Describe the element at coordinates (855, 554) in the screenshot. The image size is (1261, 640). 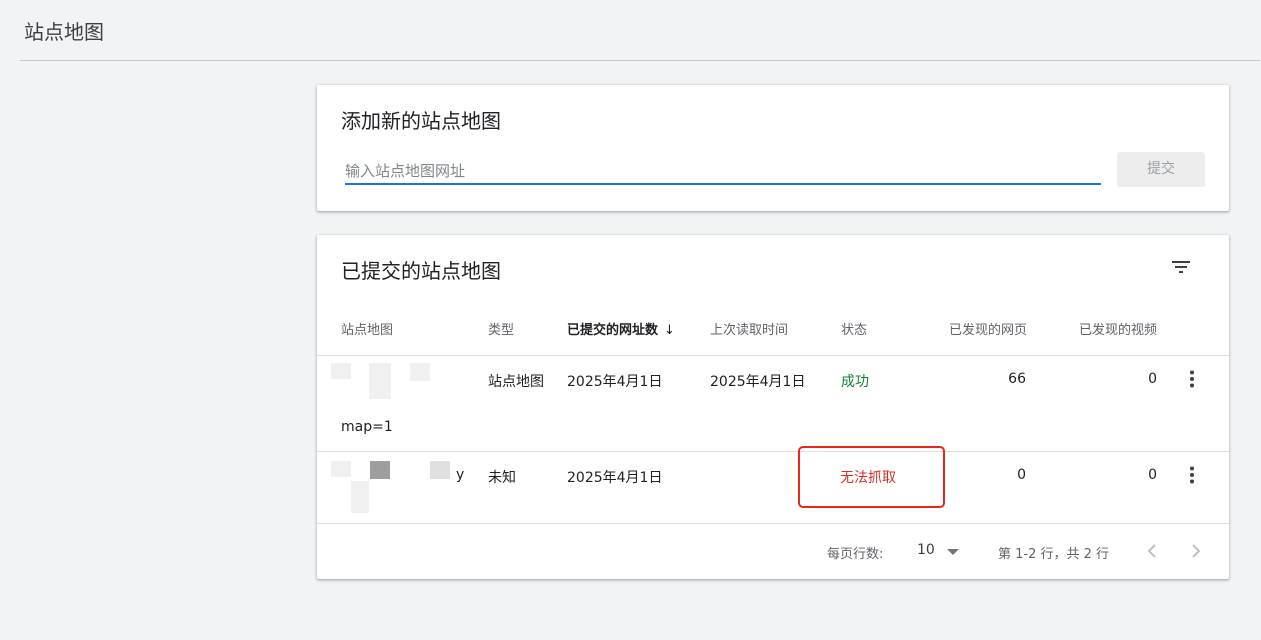
I see `rows-per-page-label: 每页行数:` at that location.